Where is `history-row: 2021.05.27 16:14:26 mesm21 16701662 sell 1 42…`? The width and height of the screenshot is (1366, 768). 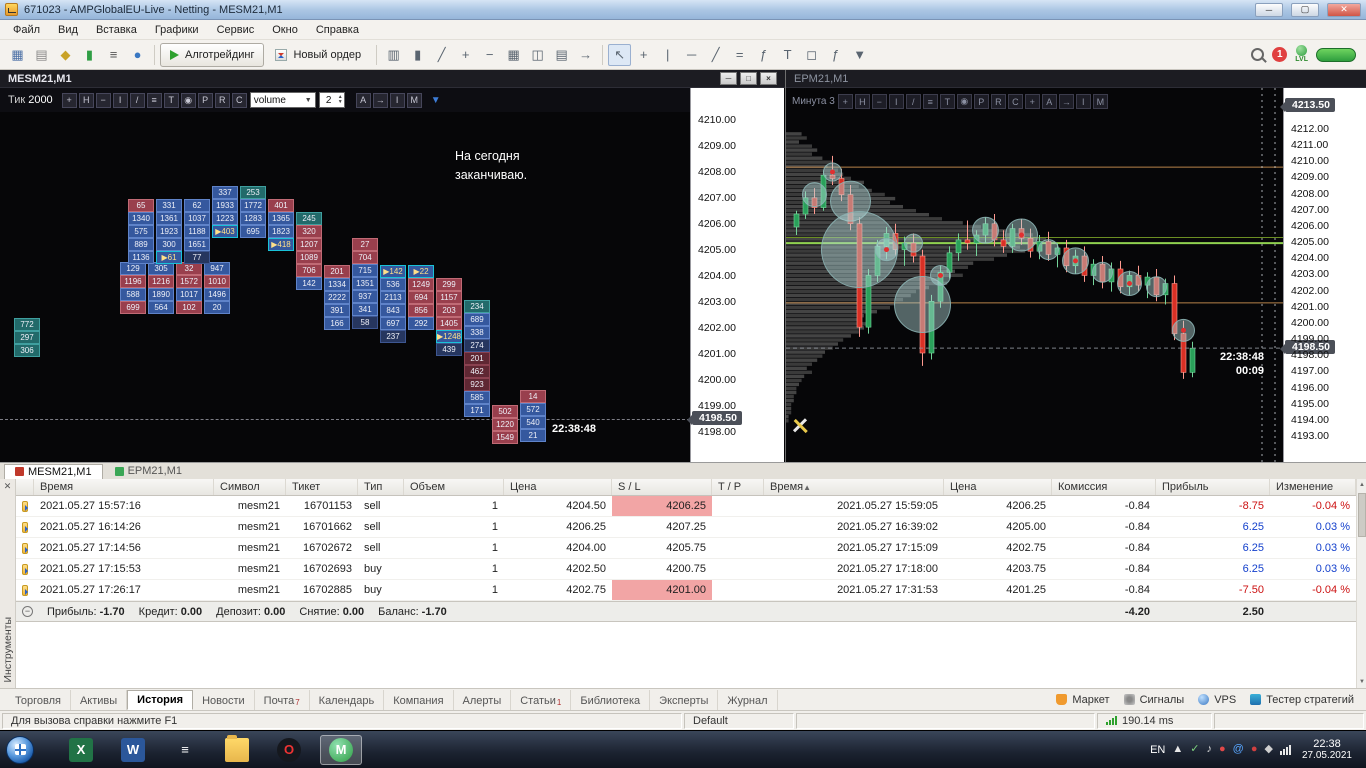
history-row: 2021.05.27 16:14:26 mesm21 16701662 sell 1 42… is located at coordinates (686, 527).